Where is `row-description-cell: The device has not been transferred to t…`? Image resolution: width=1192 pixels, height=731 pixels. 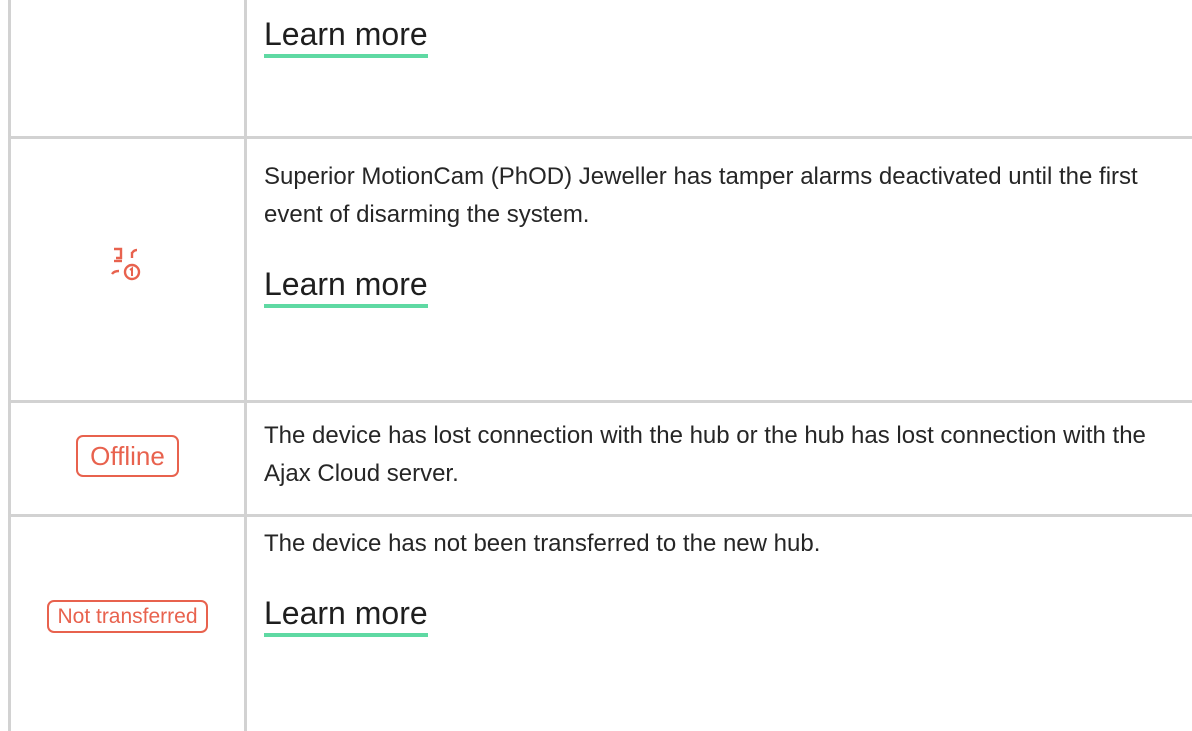
row-description-cell: The device has not been transferred to t… is located at coordinates (714, 581).